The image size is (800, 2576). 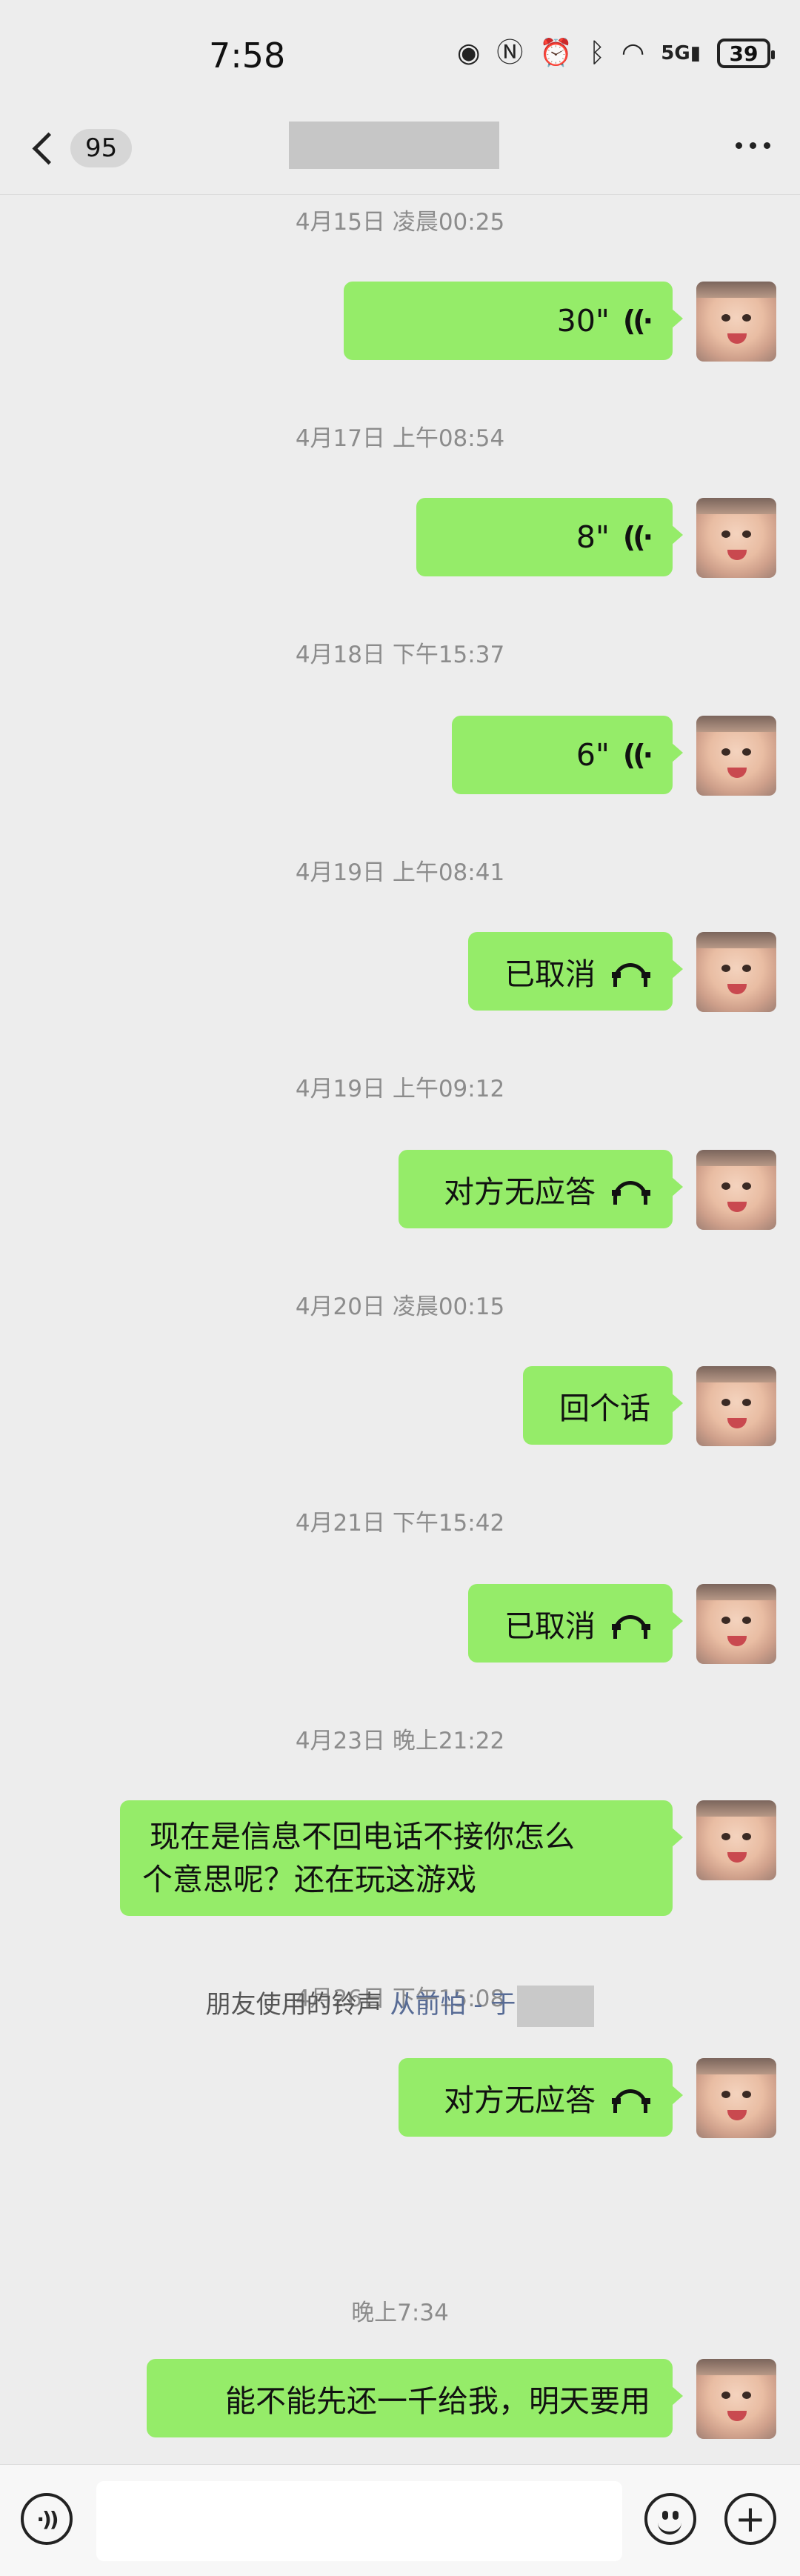 I want to click on emoji-button, so click(x=670, y=2519).